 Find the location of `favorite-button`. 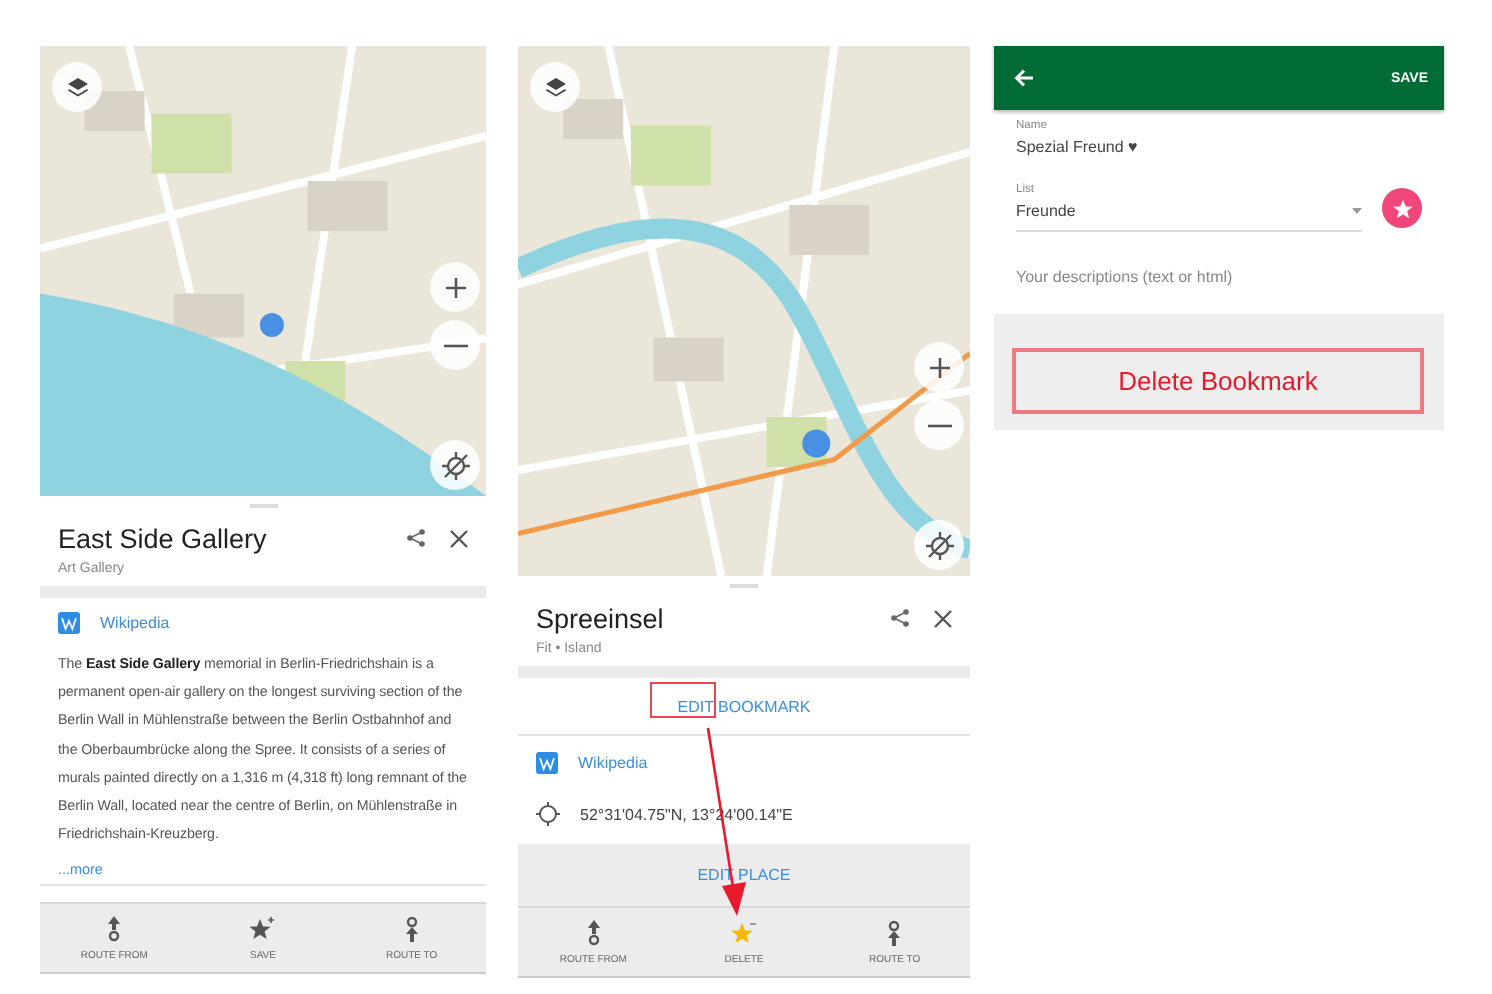

favorite-button is located at coordinates (1402, 208).